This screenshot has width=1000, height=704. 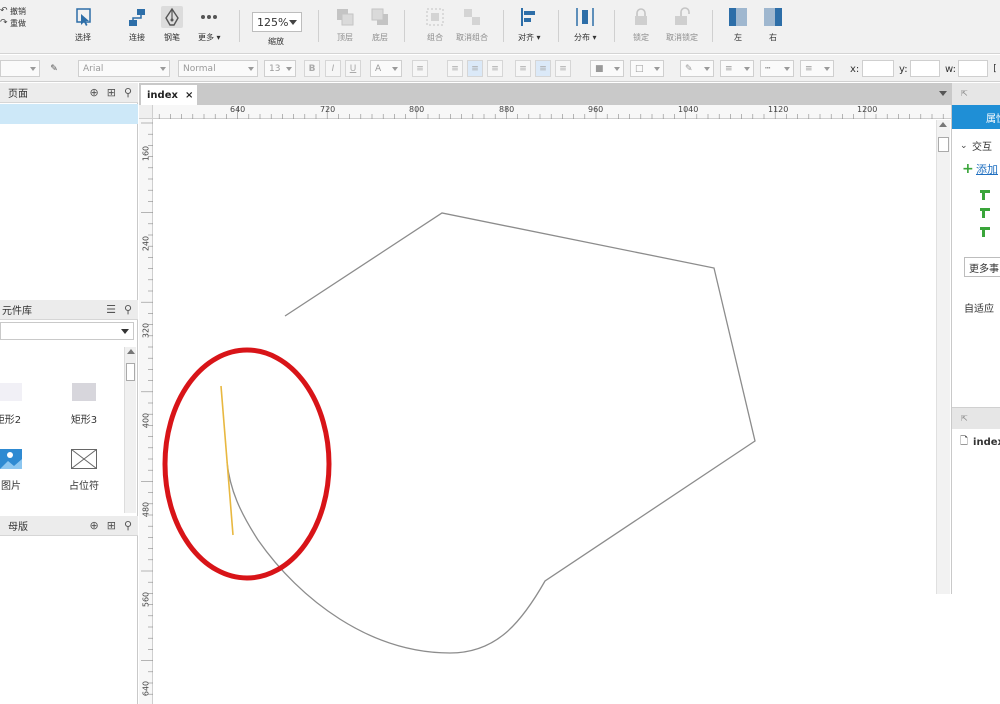 What do you see at coordinates (11, 459) in the screenshot?
I see `image-icon` at bounding box center [11, 459].